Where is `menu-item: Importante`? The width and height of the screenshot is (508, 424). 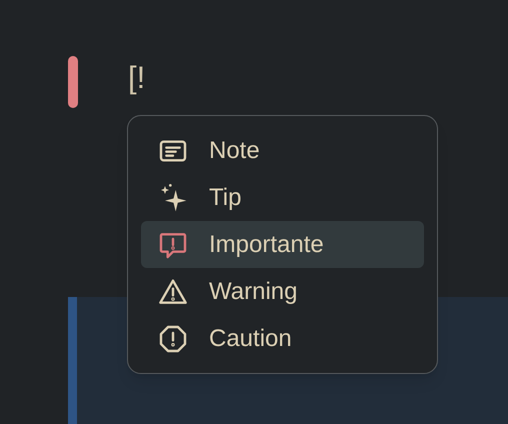
menu-item: Importante is located at coordinates (282, 244).